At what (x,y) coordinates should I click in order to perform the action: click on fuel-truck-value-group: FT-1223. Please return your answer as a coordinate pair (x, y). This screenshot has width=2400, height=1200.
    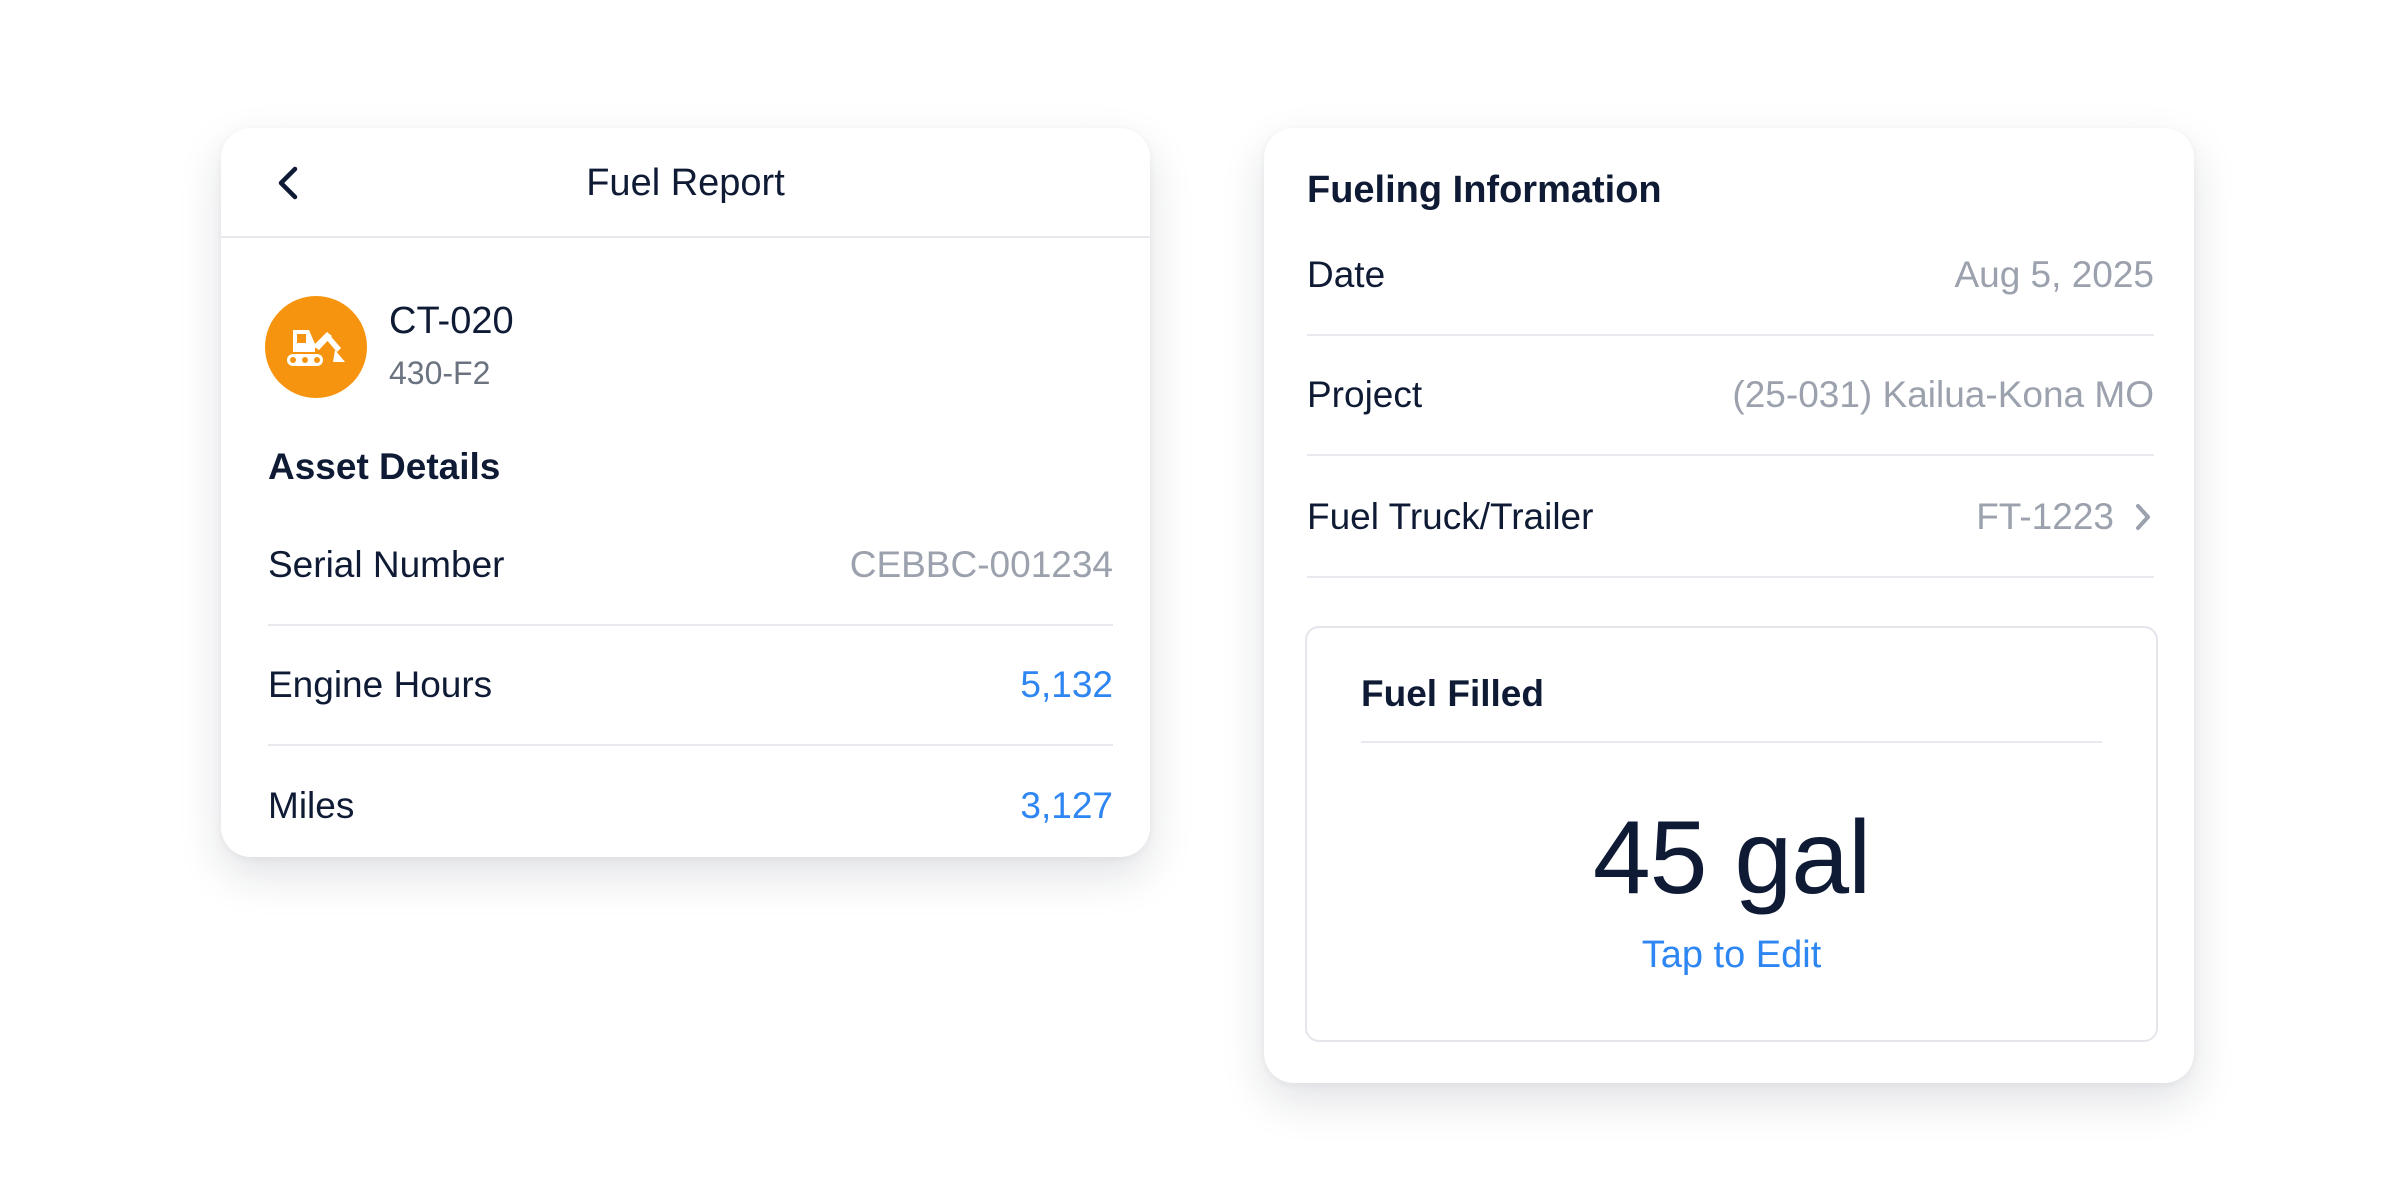
    Looking at the image, I should click on (2065, 517).